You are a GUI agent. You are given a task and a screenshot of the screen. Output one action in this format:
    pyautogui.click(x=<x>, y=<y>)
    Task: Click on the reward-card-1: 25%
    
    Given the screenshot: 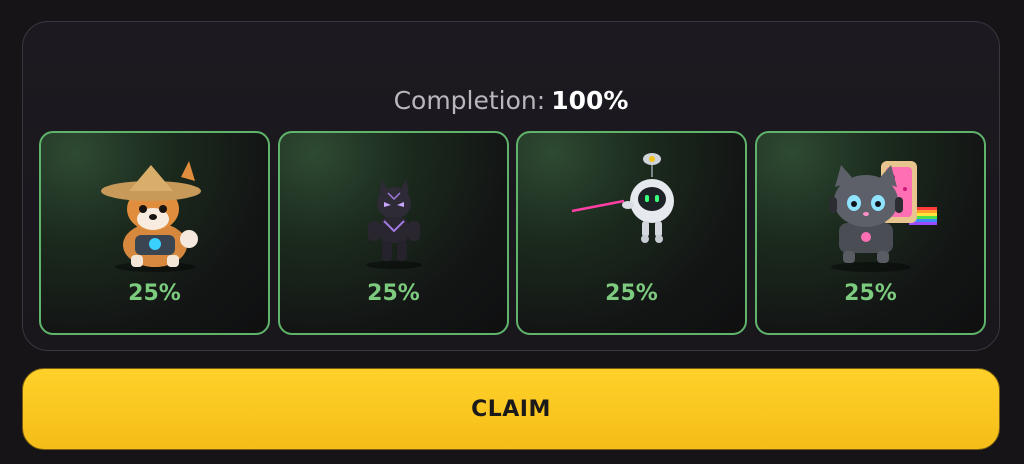 What is the action you would take?
    pyautogui.click(x=154, y=233)
    